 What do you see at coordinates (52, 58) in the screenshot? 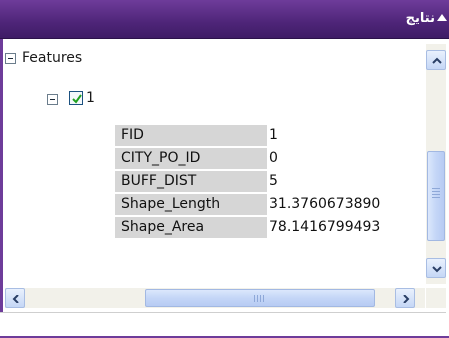
I see `tree-root-label: Features` at bounding box center [52, 58].